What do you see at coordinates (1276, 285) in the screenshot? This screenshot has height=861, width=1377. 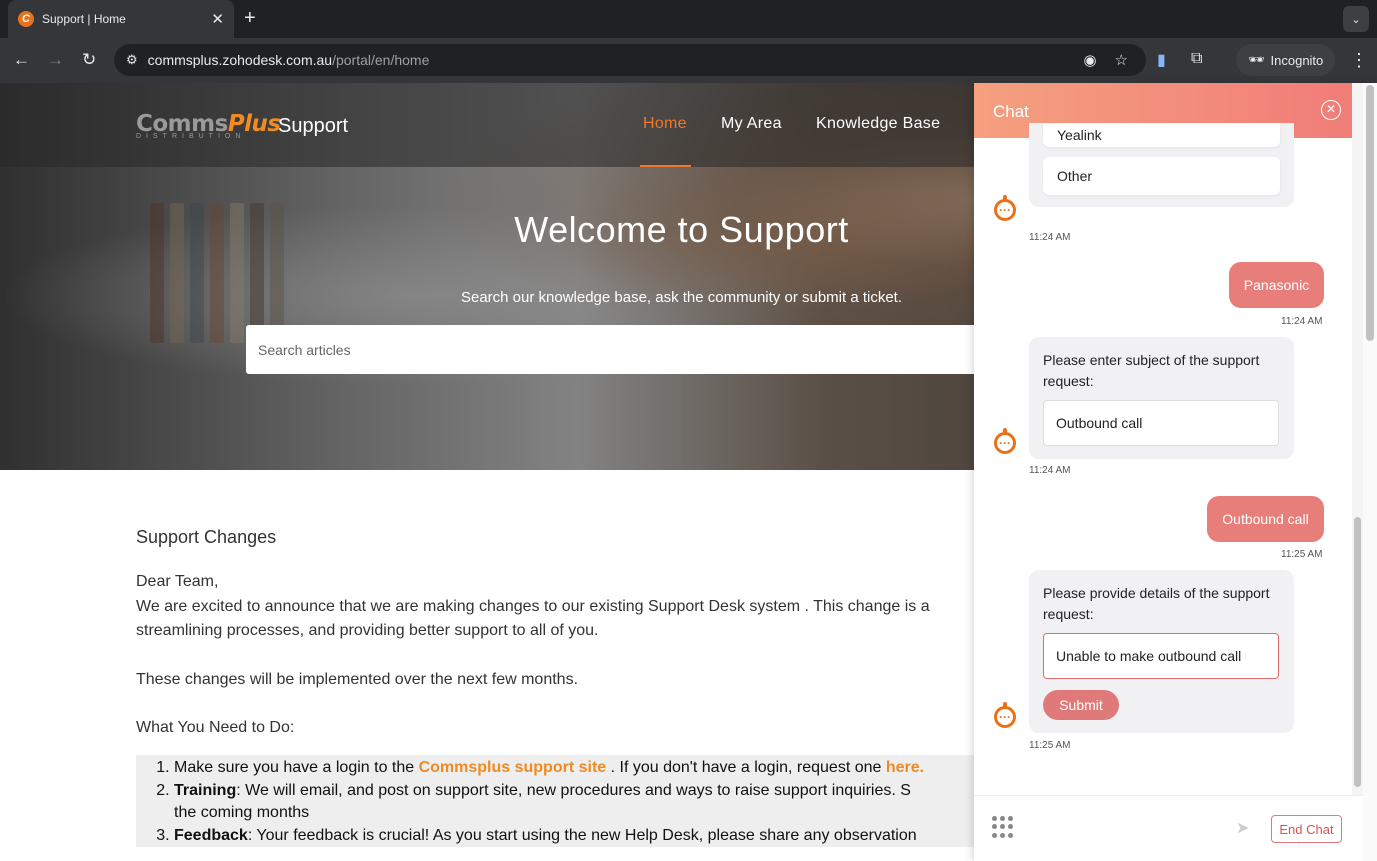 I see `user-message: Panasonic` at bounding box center [1276, 285].